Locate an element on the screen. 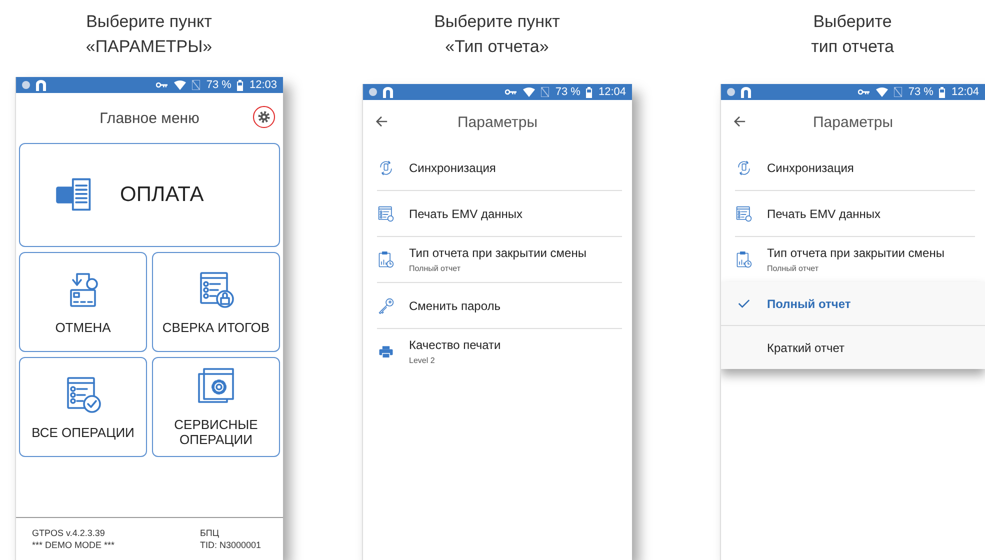 Image resolution: width=985 pixels, height=560 pixels. menu-tile: ОТМЕНА is located at coordinates (83, 302).